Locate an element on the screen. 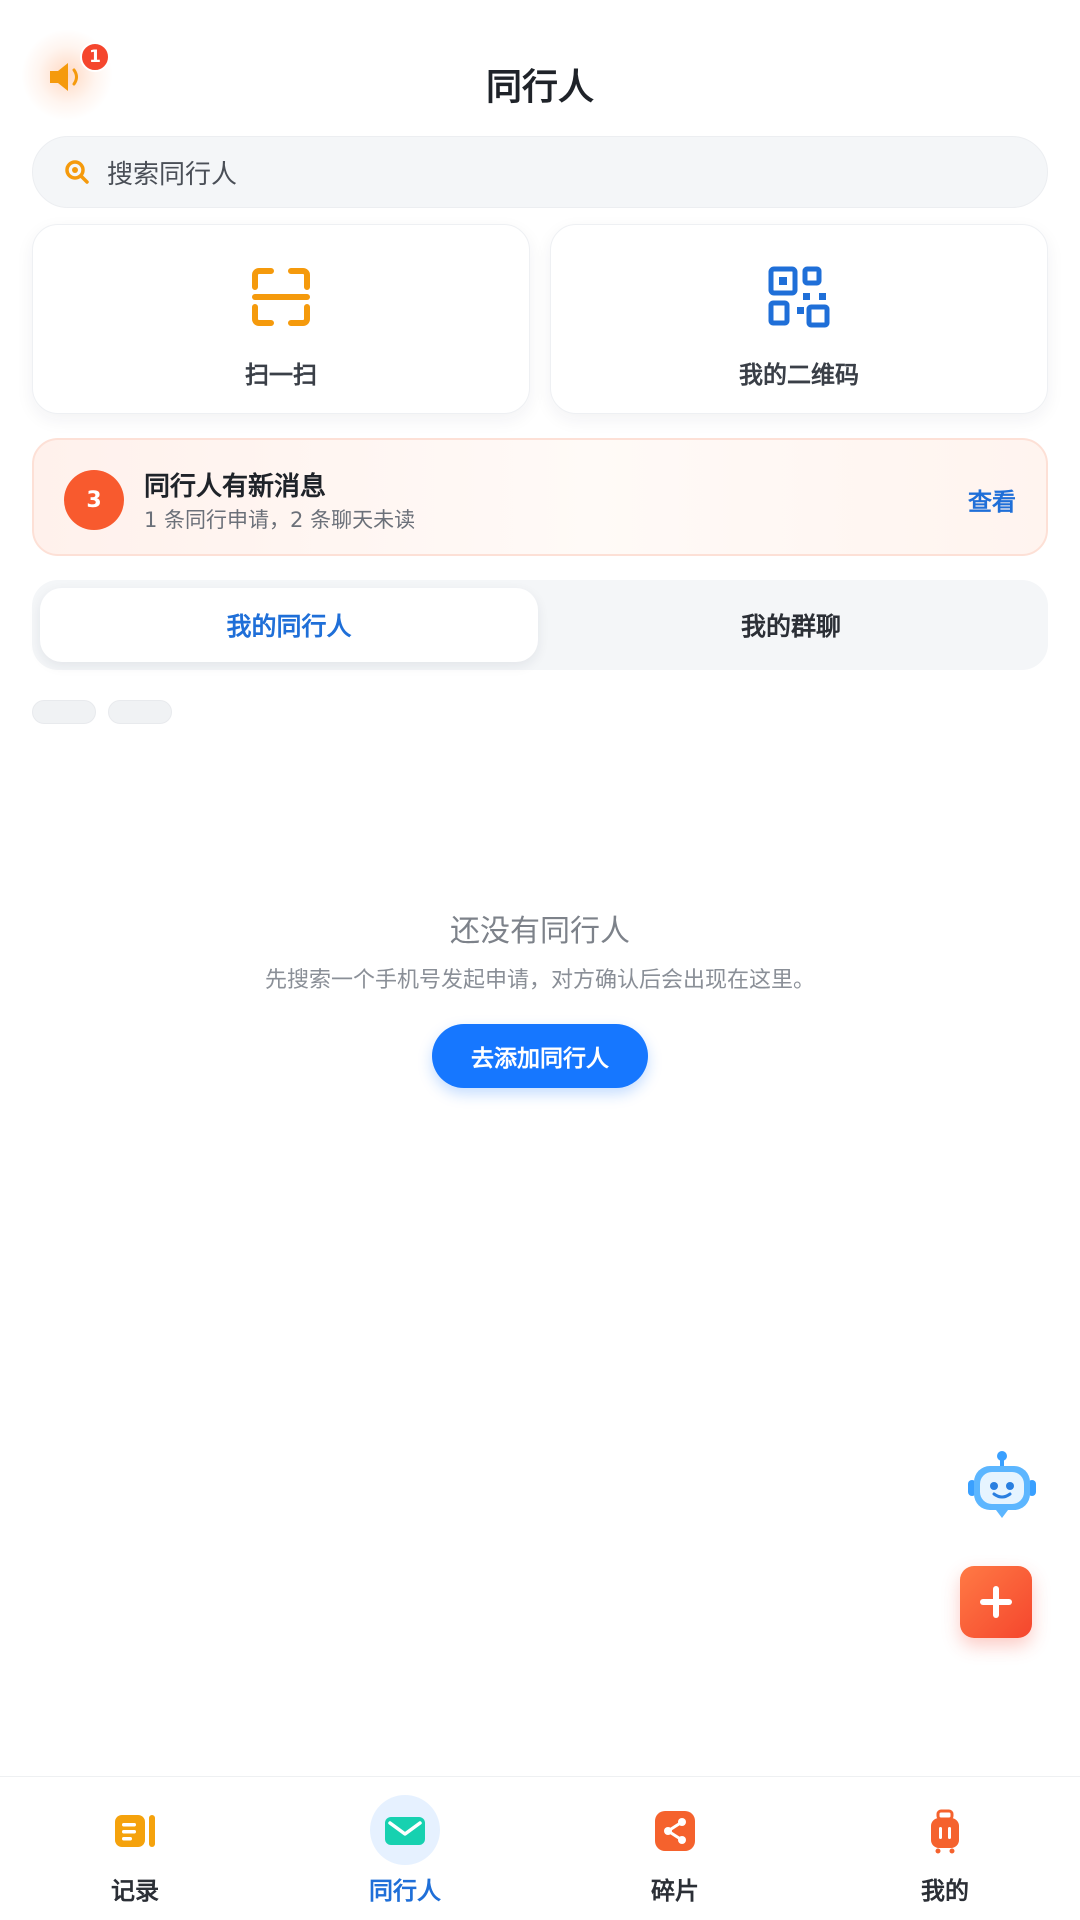 The width and height of the screenshot is (1080, 1920). nav-item-record: 记录 is located at coordinates (135, 1848).